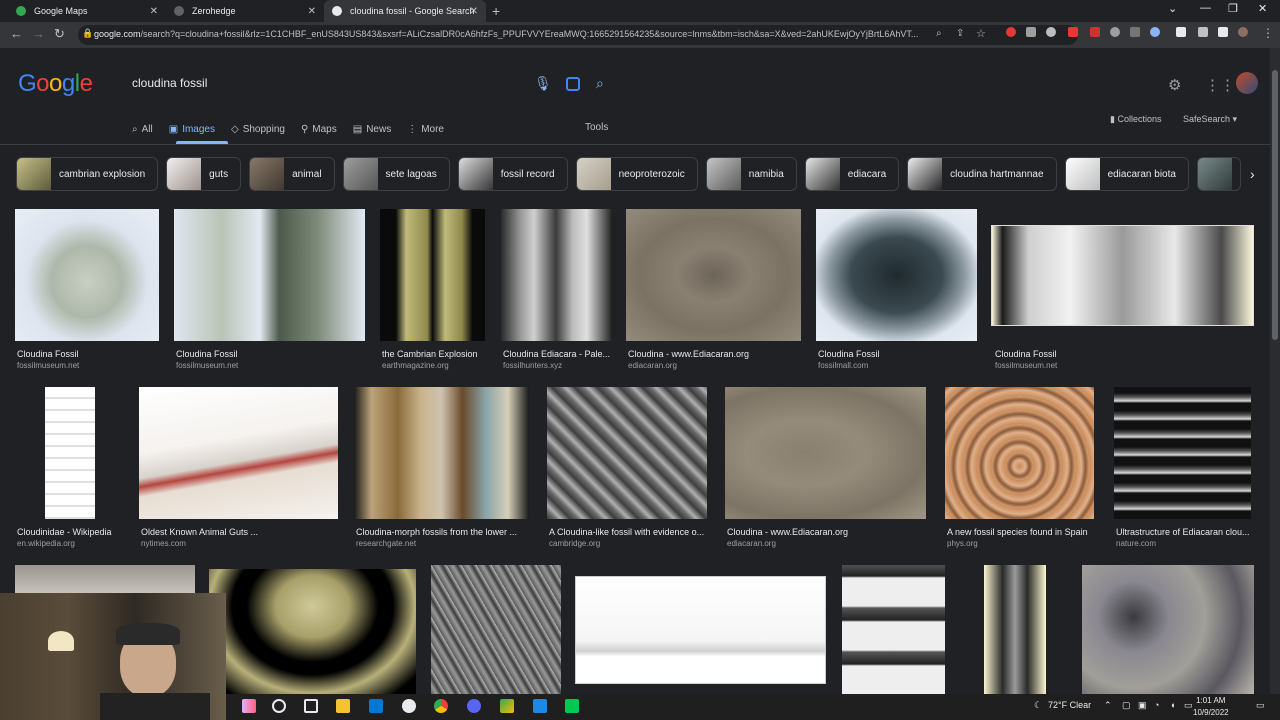 The image size is (1280, 720). I want to click on safesearch-button: SafeSearch ▾, so click(1210, 119).